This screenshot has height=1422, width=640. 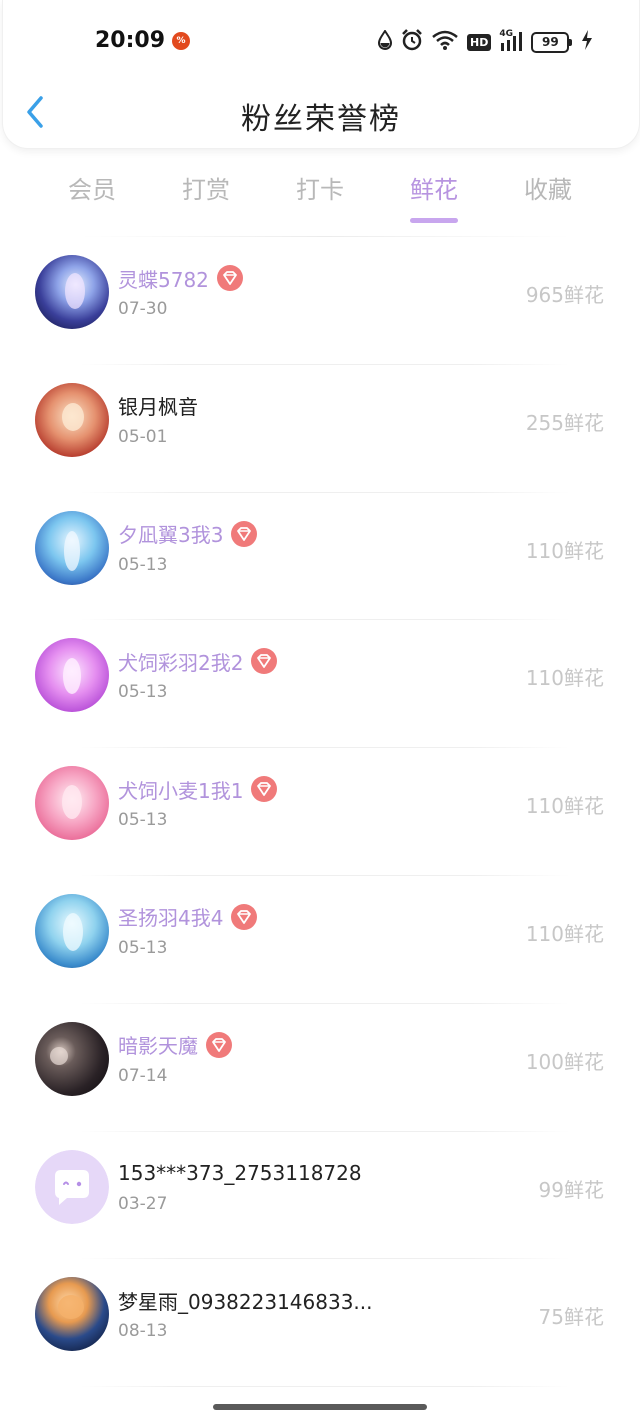 I want to click on fan-date: 03-27, so click(x=143, y=1203).